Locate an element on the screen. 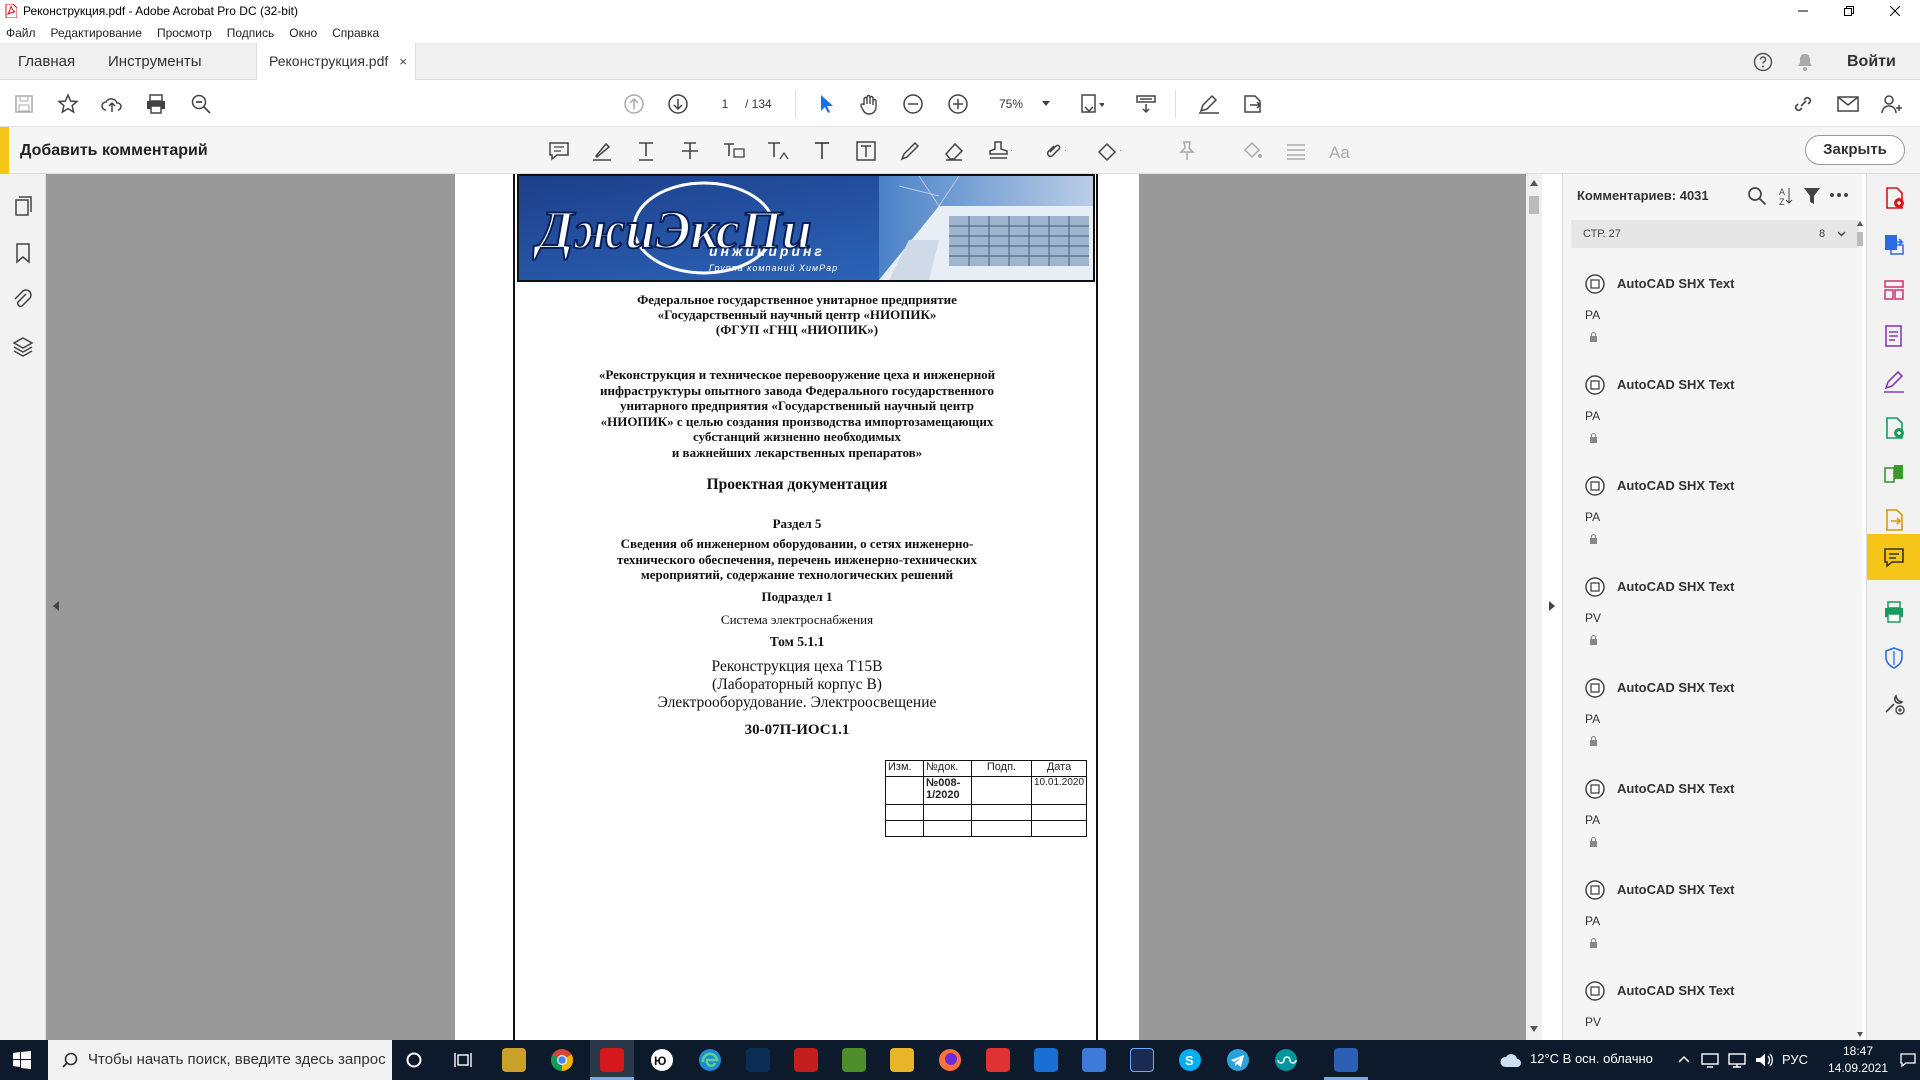  taskbar-app-media is located at coordinates (1142, 1060).